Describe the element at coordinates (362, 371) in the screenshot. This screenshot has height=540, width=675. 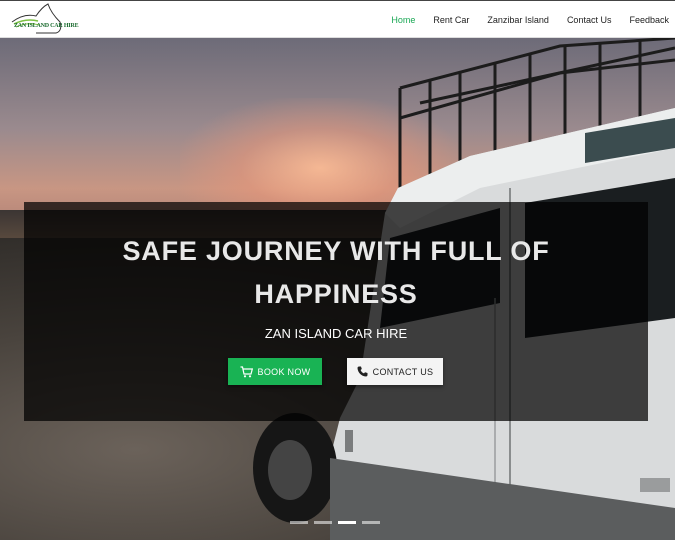
I see `phone-icon` at that location.